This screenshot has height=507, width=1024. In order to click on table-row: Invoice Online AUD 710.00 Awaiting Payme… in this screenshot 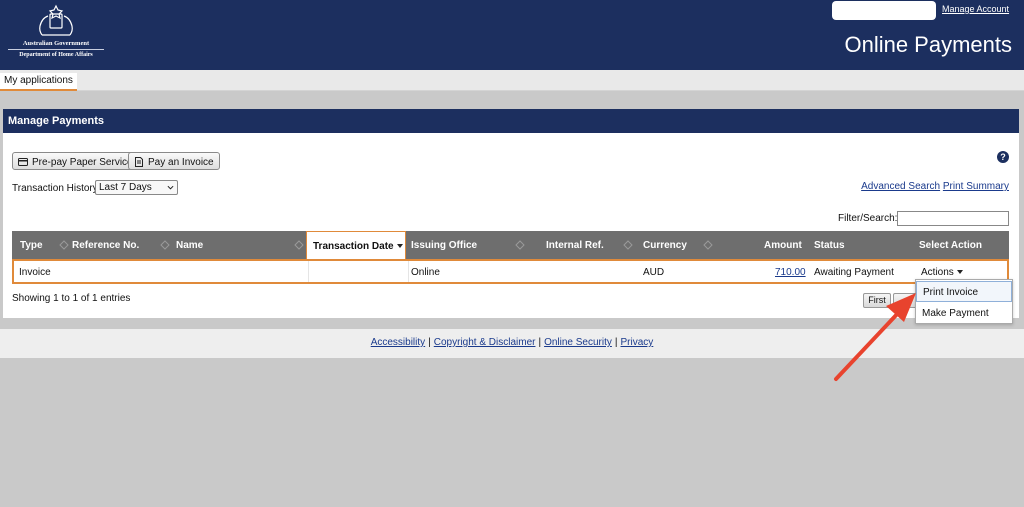, I will do `click(510, 271)`.